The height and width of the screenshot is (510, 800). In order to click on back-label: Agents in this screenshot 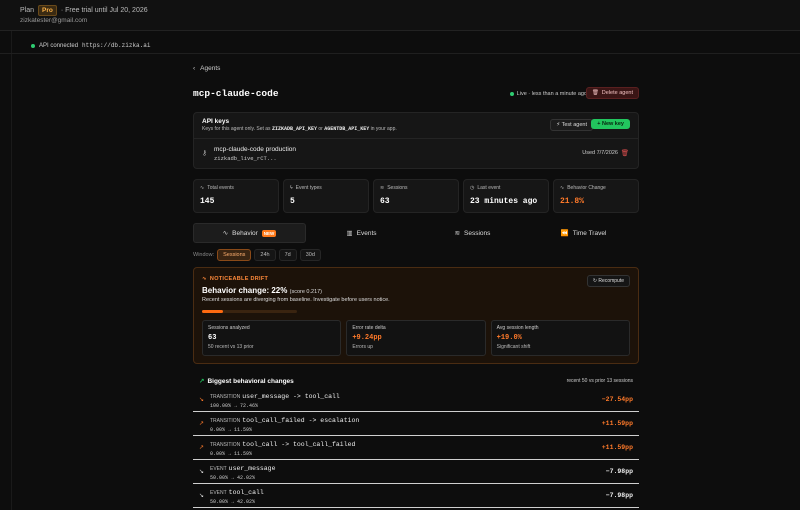, I will do `click(210, 68)`.